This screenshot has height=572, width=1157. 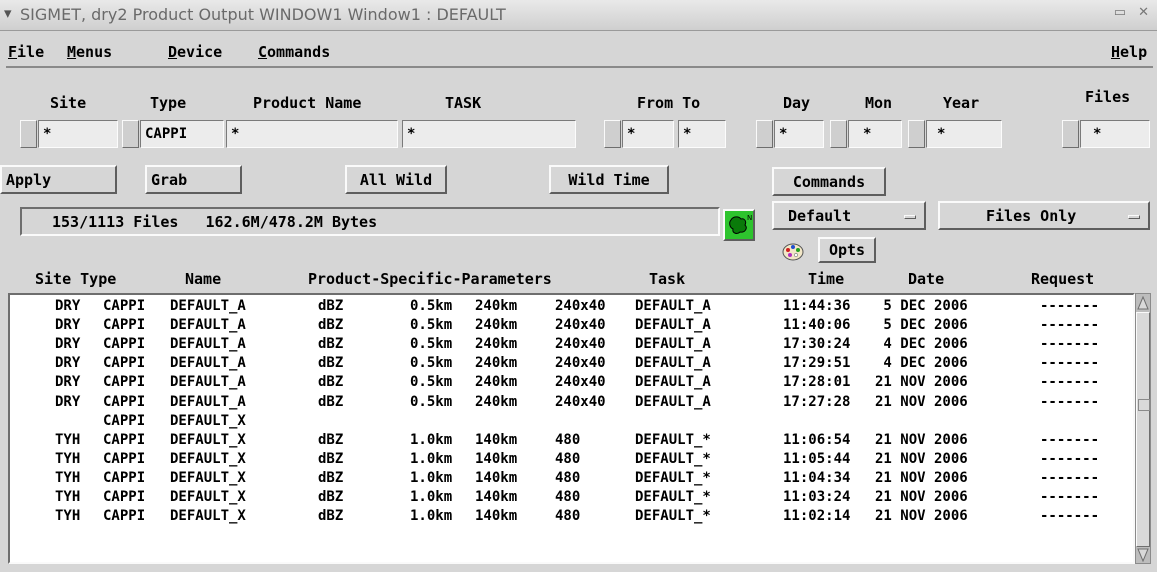 What do you see at coordinates (648, 134) in the screenshot?
I see `from-input: *` at bounding box center [648, 134].